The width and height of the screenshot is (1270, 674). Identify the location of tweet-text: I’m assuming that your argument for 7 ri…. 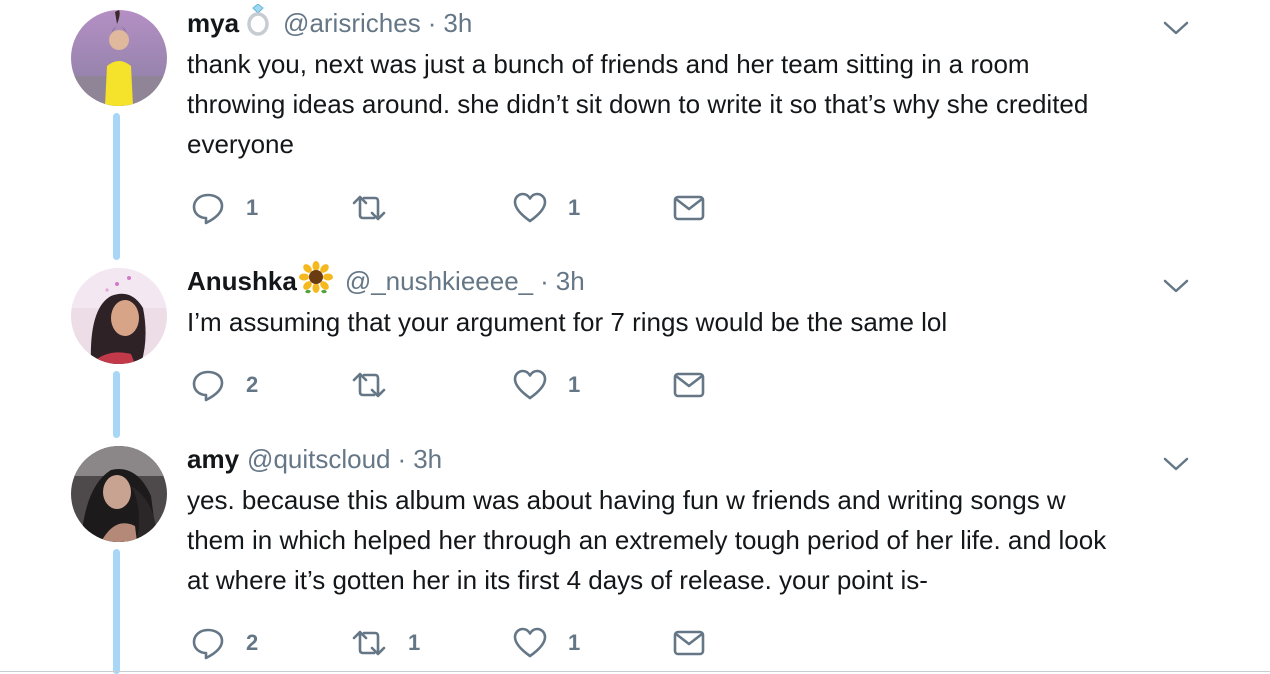
(707, 322).